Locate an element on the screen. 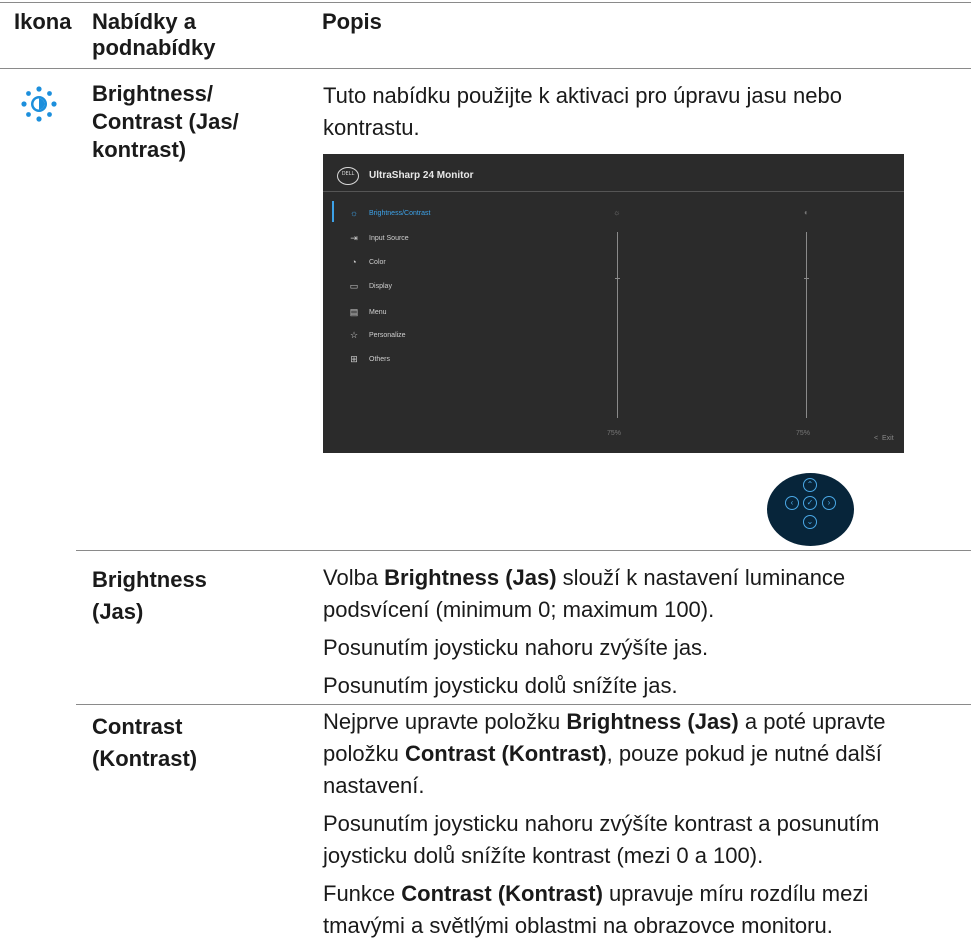 Image resolution: width=971 pixels, height=943 pixels. osd-menu-label: Color is located at coordinates (377, 262).